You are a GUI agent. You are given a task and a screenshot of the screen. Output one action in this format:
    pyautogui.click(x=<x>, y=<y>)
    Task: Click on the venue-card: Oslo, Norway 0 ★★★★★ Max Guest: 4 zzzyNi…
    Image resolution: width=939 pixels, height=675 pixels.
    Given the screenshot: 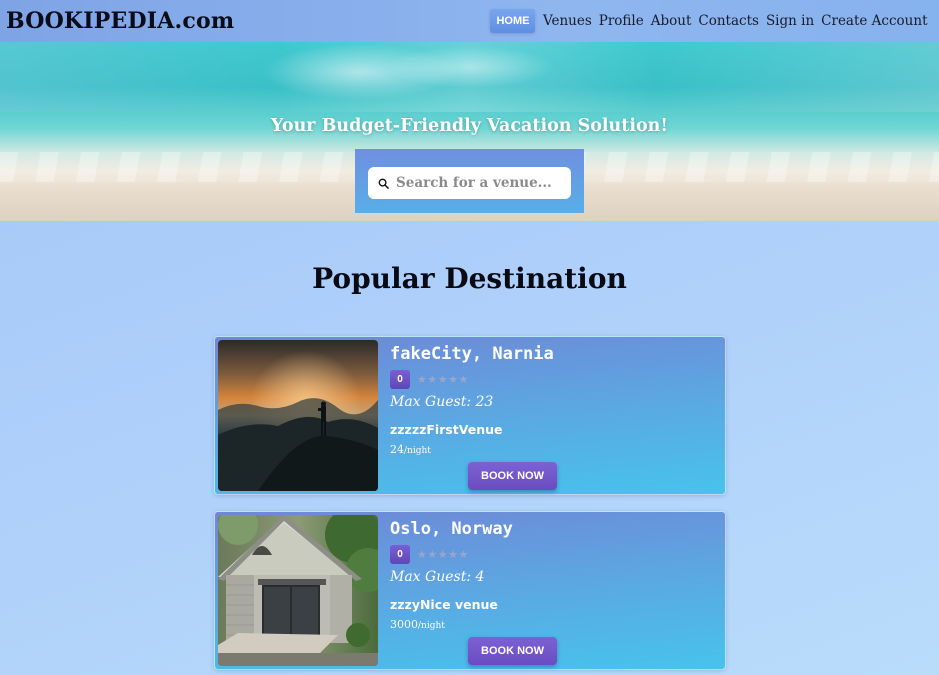 What is the action you would take?
    pyautogui.click(x=470, y=590)
    